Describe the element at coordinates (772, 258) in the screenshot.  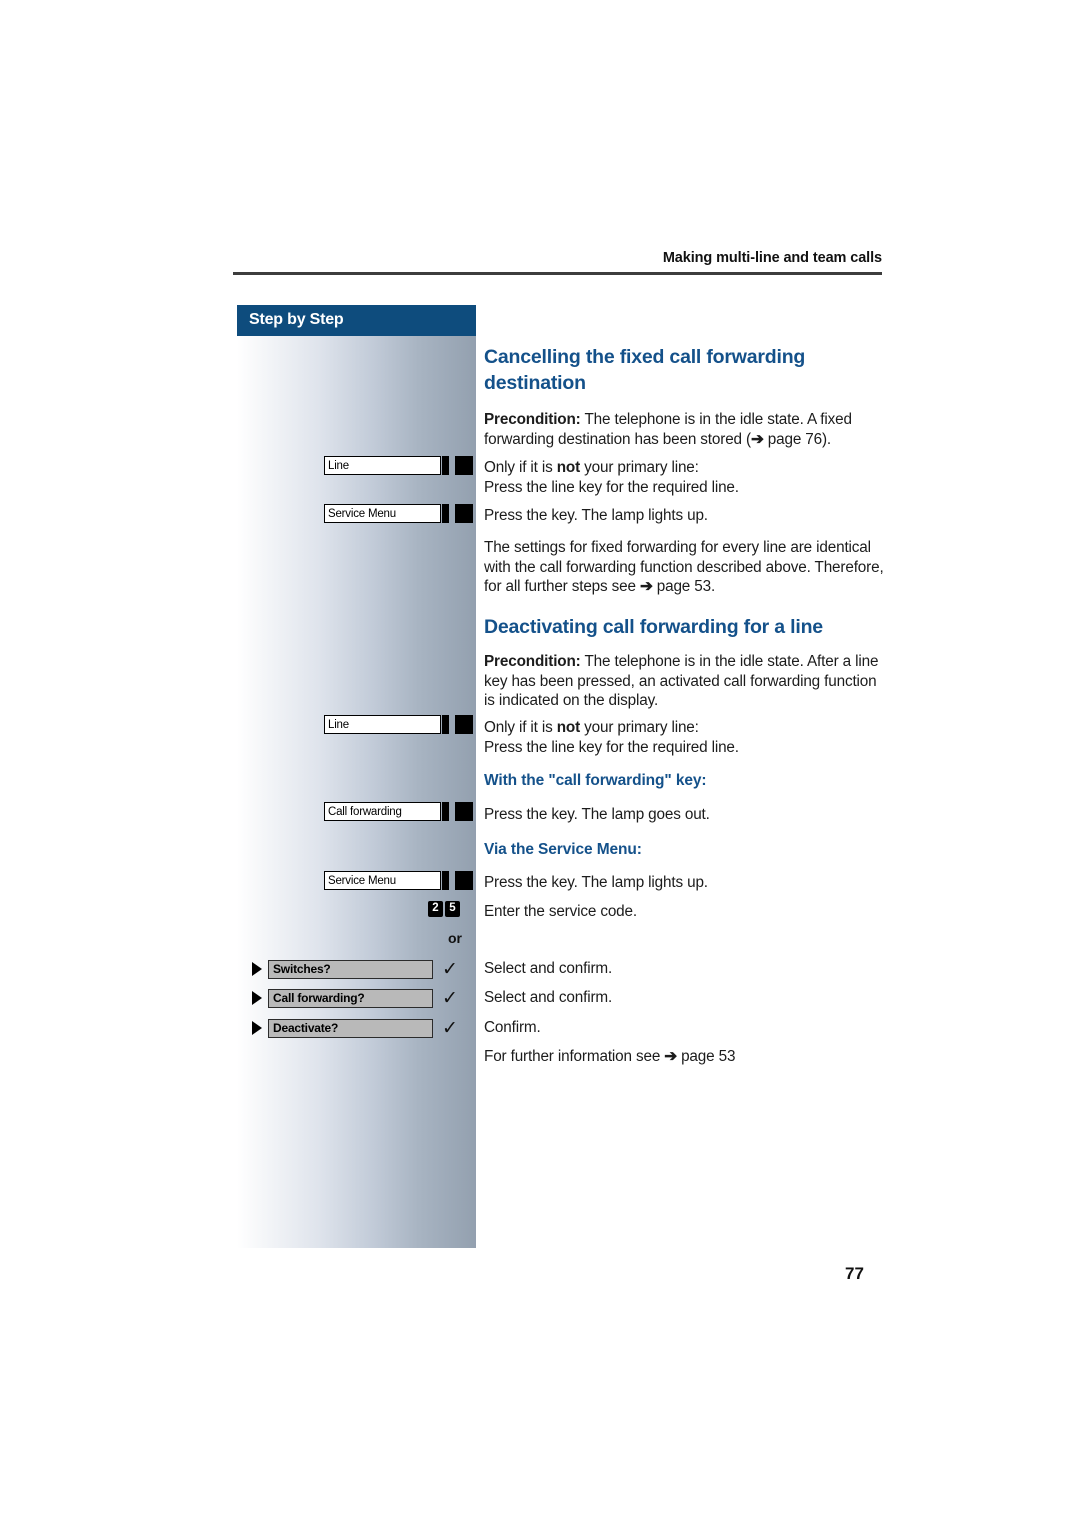
I see `running-header: Making multi-line and team calls` at that location.